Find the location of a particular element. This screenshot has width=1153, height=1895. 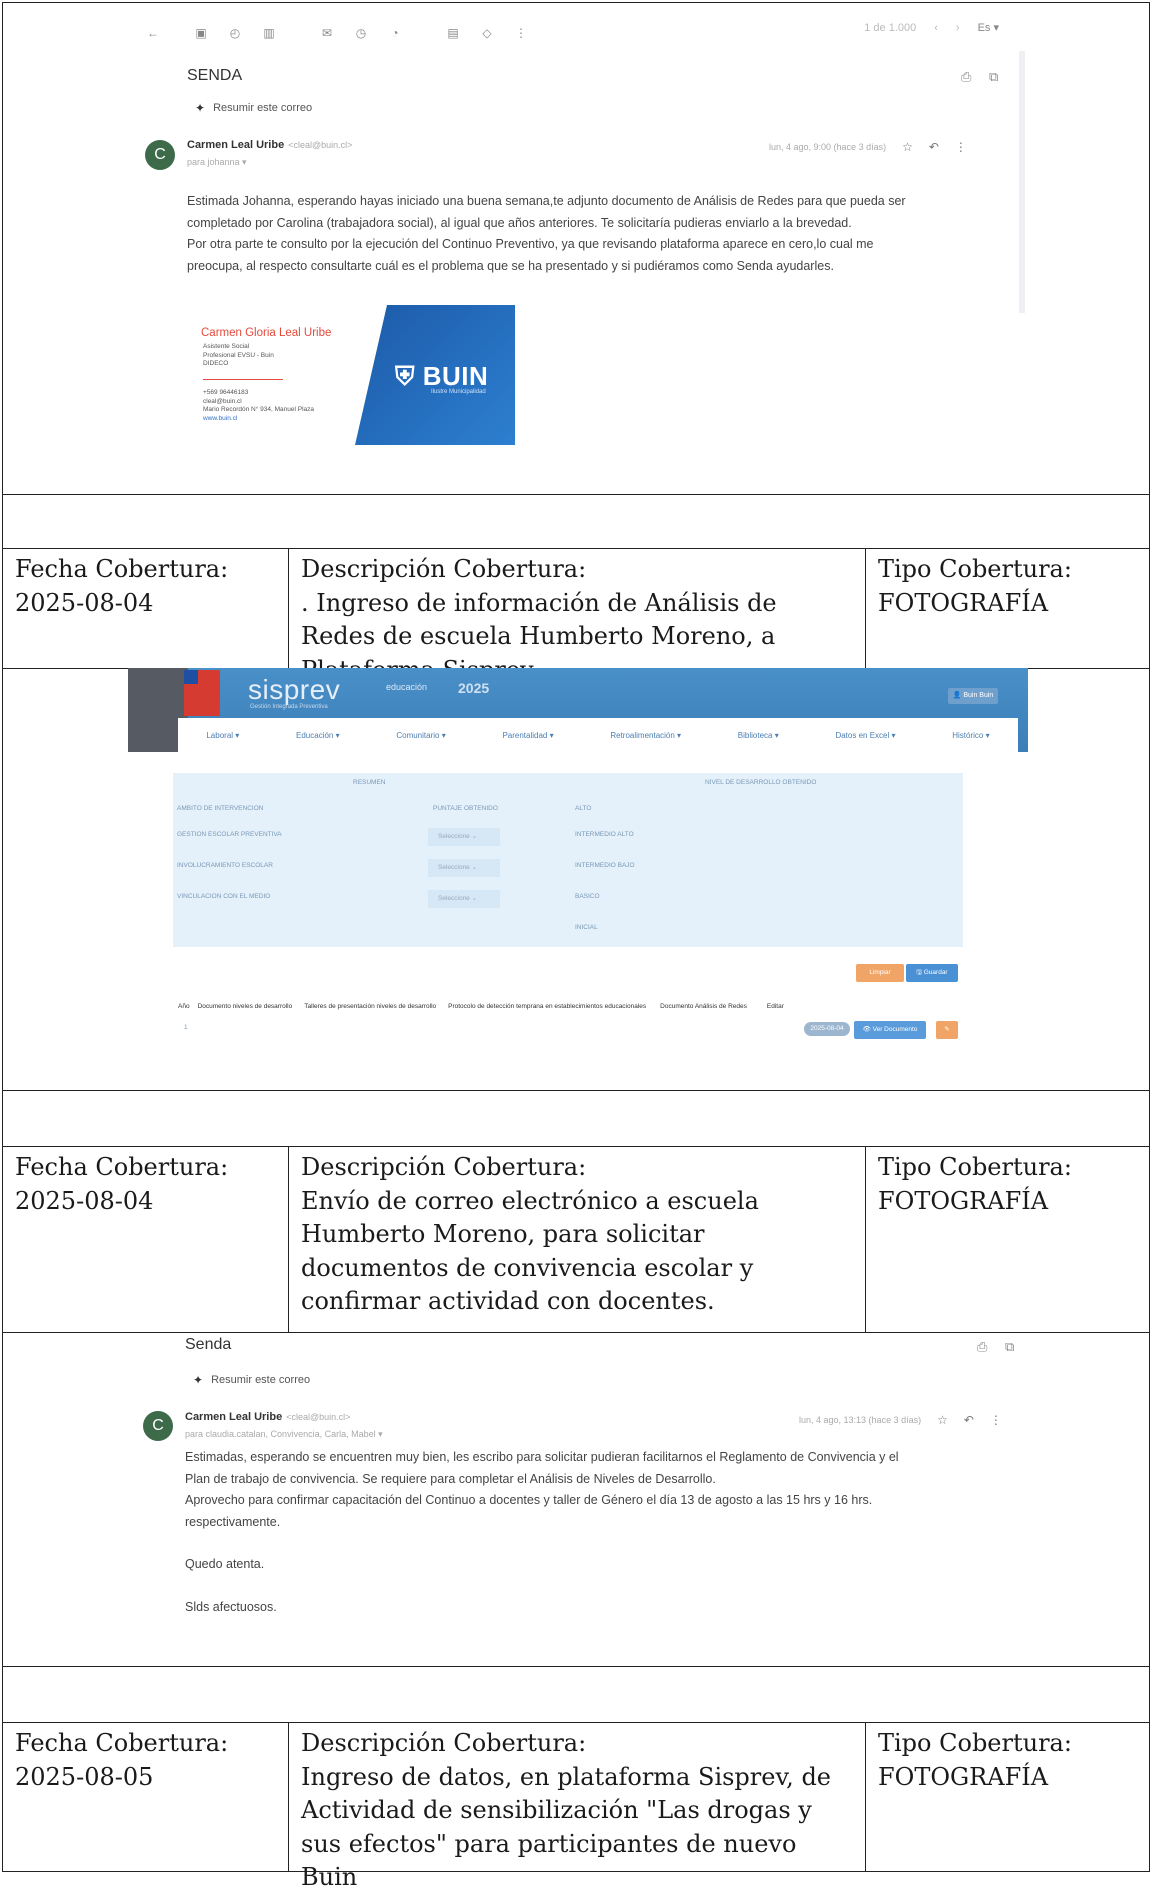

tipo-cell: Tipo Cobertura: FOTOGRAFÍA is located at coordinates (1007, 1797).